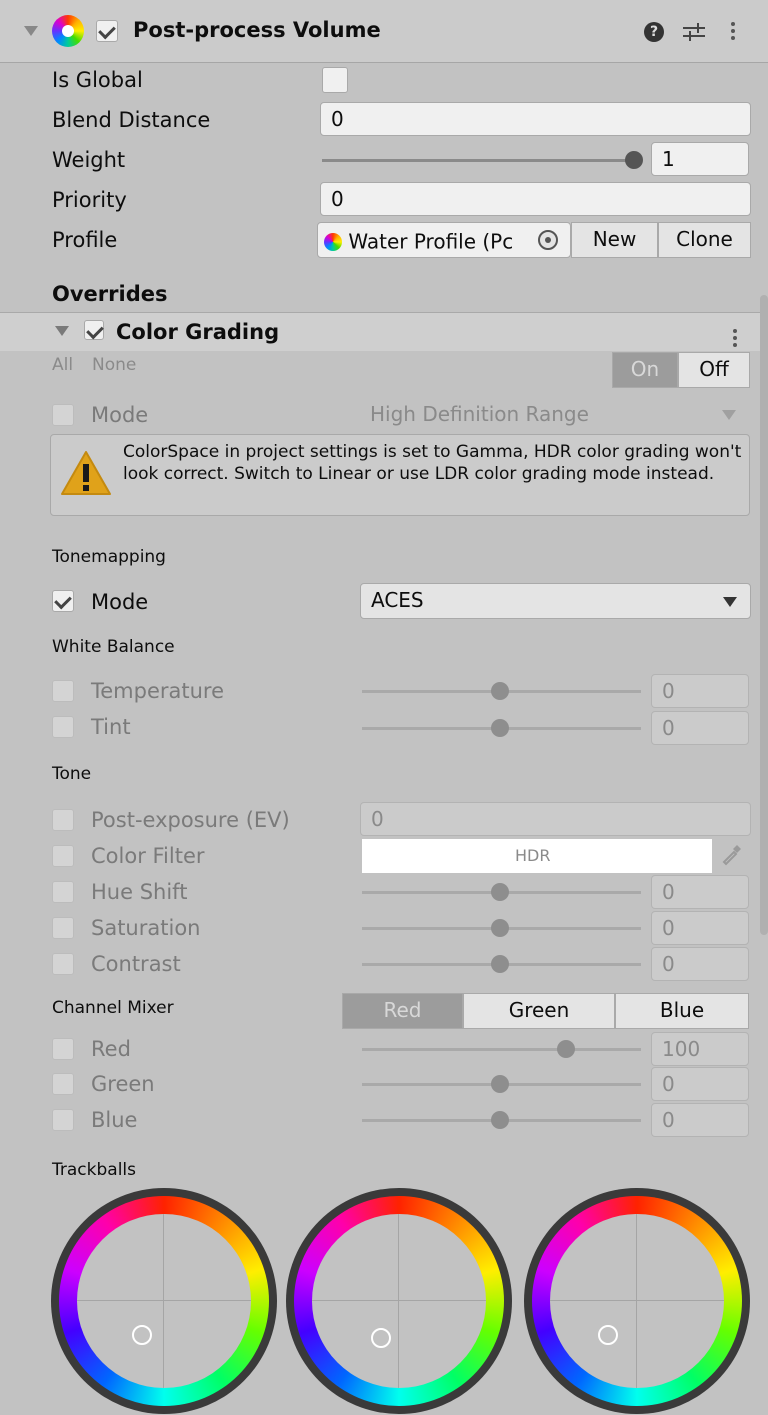 Image resolution: width=768 pixels, height=1415 pixels. Describe the element at coordinates (89, 160) in the screenshot. I see `weight-label: Weight` at that location.